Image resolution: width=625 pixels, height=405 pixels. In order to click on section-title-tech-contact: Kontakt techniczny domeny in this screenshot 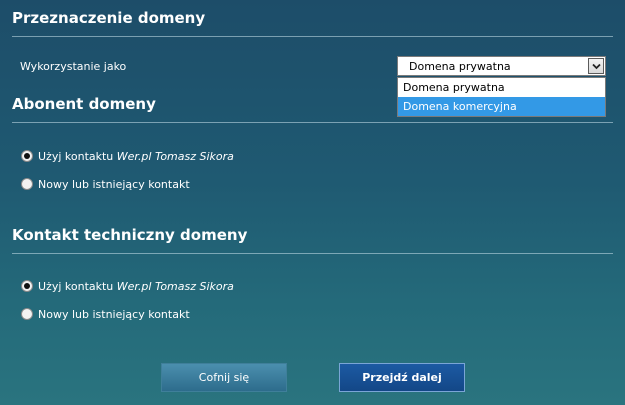, I will do `click(130, 235)`.